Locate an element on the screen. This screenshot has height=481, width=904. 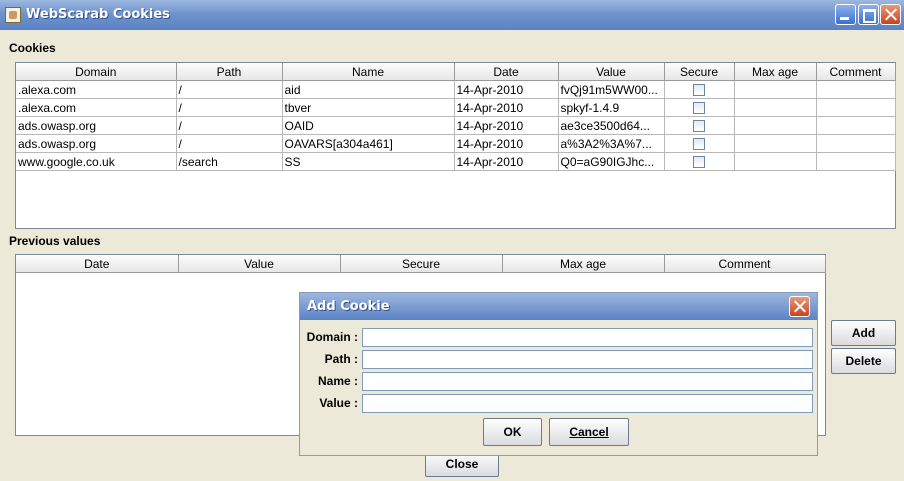
col-header-path: Path is located at coordinates (229, 72).